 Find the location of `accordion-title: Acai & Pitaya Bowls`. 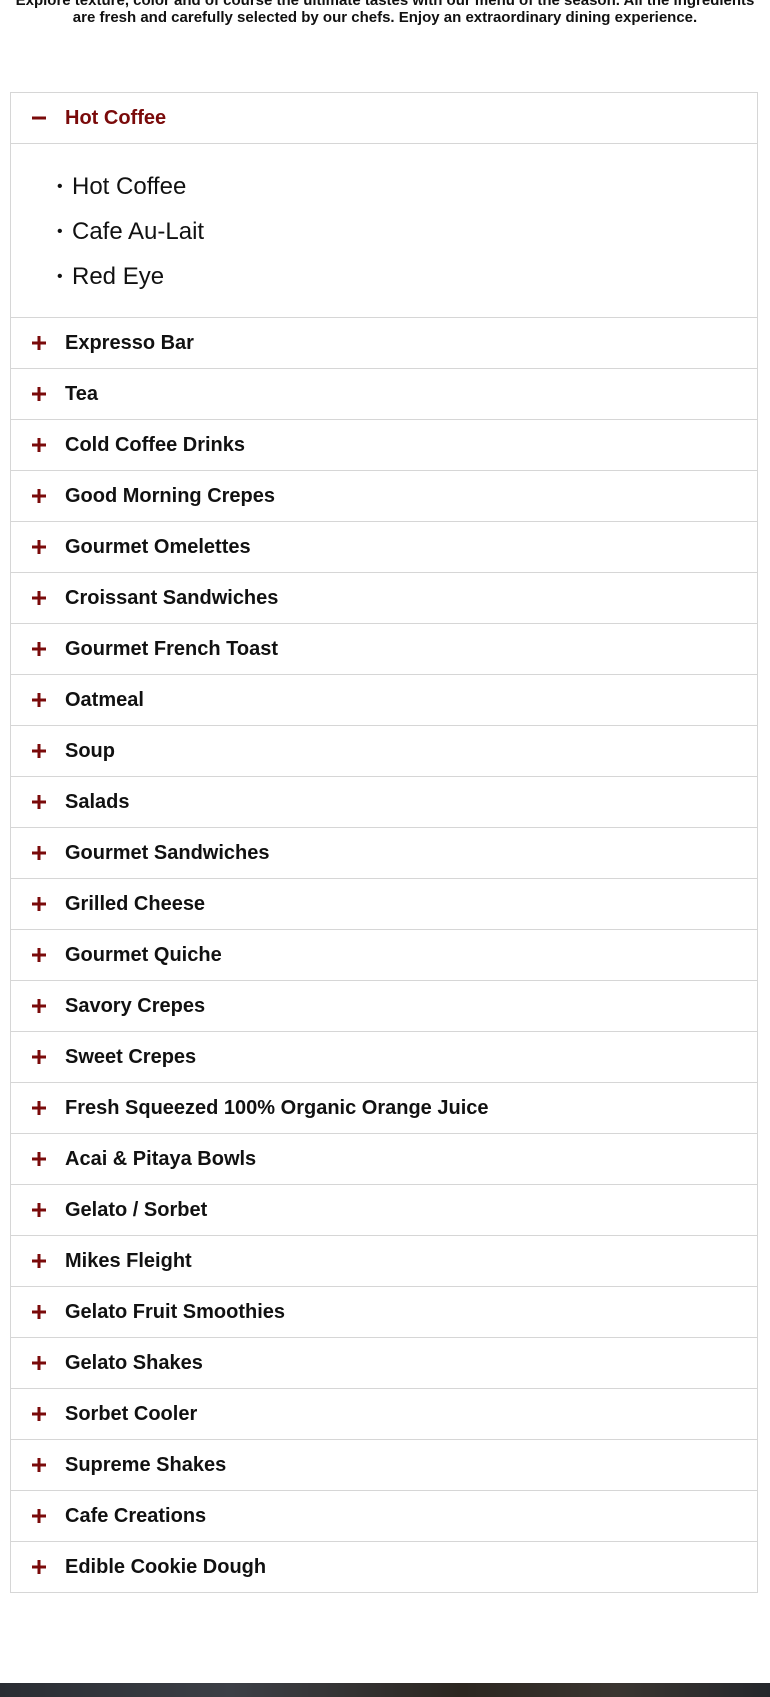

accordion-title: Acai & Pitaya Bowls is located at coordinates (161, 1158).